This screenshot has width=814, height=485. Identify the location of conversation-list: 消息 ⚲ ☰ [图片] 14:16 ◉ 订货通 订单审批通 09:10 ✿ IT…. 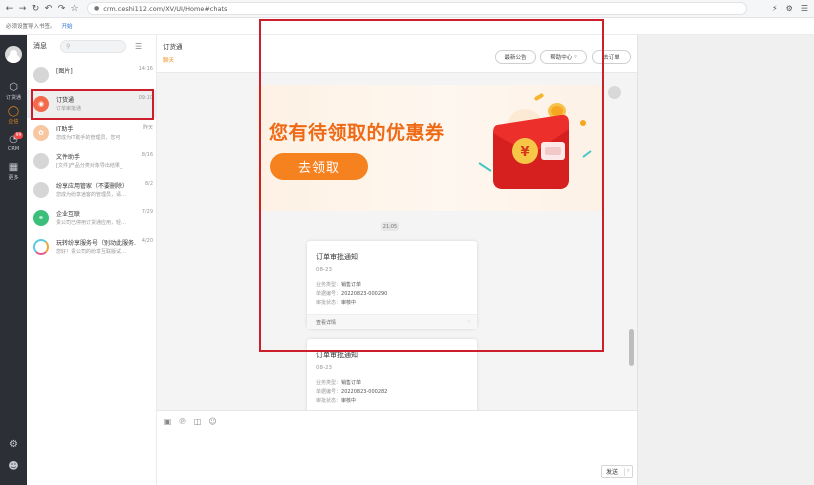
(92, 260).